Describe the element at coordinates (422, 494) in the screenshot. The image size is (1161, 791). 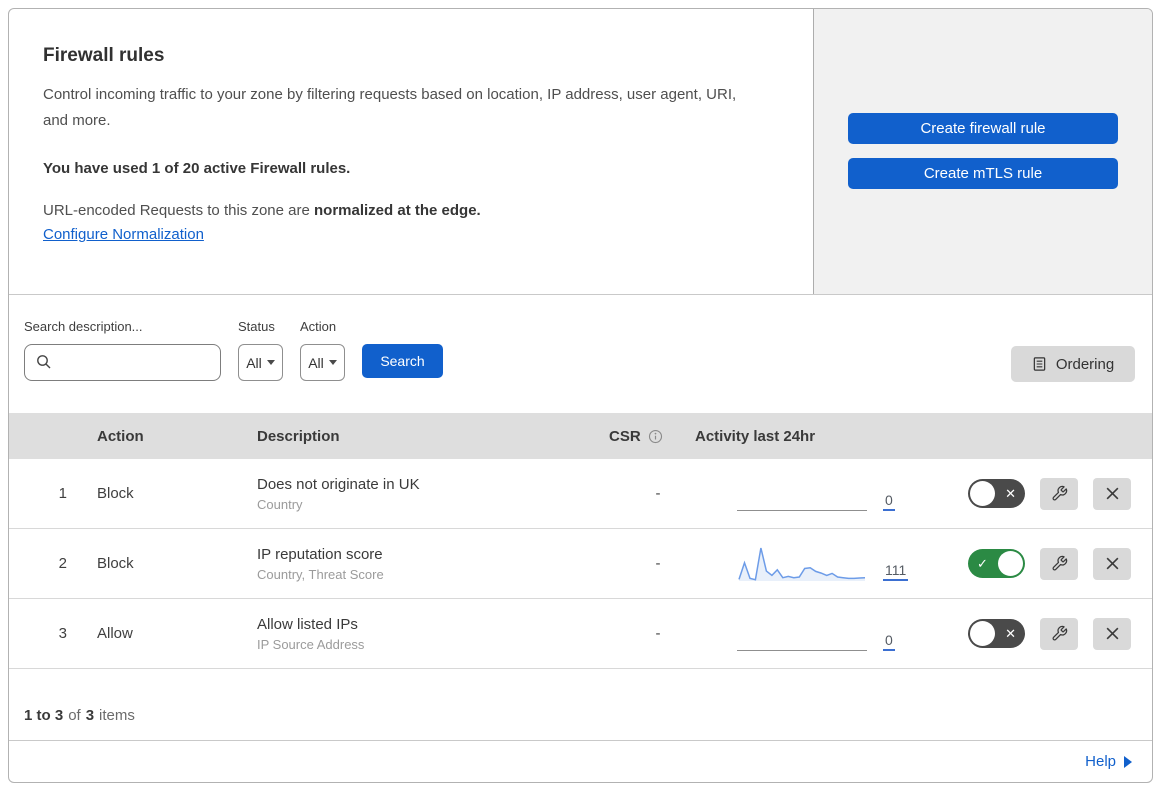
I see `rule-description-cell: Does not originate in UK Country` at that location.